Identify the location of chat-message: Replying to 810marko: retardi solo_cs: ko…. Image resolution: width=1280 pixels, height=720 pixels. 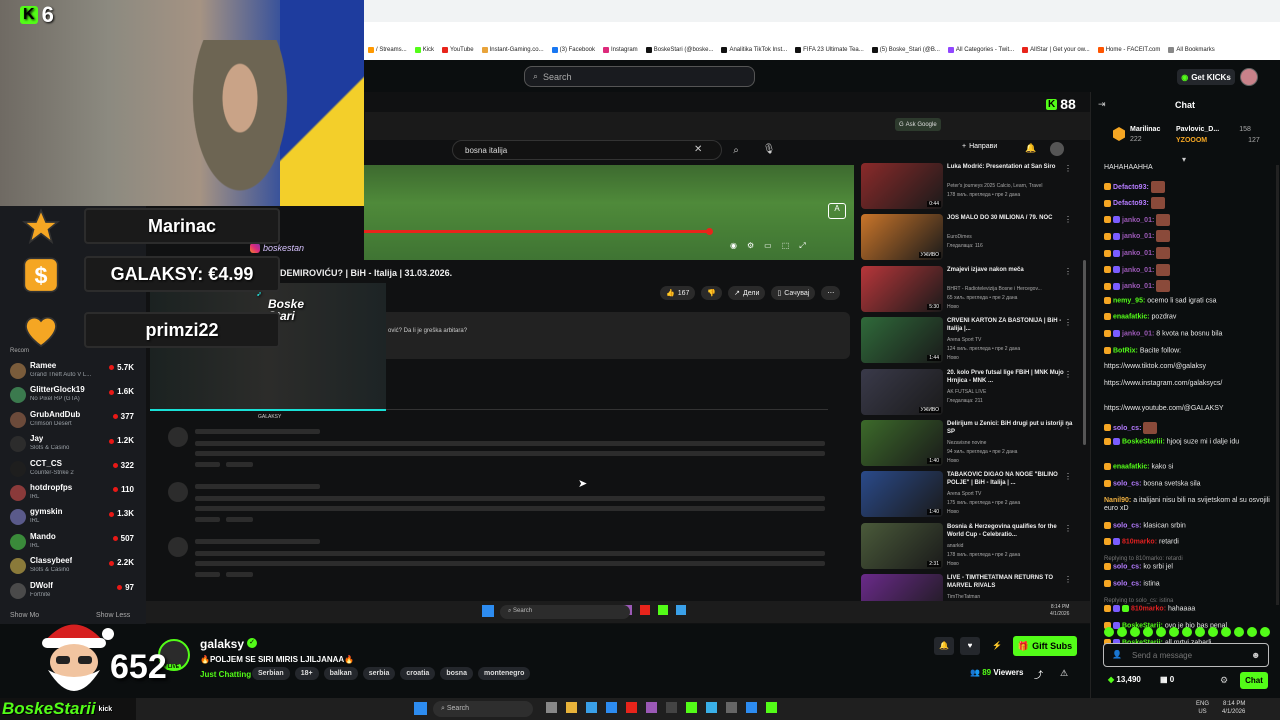
(1189, 563).